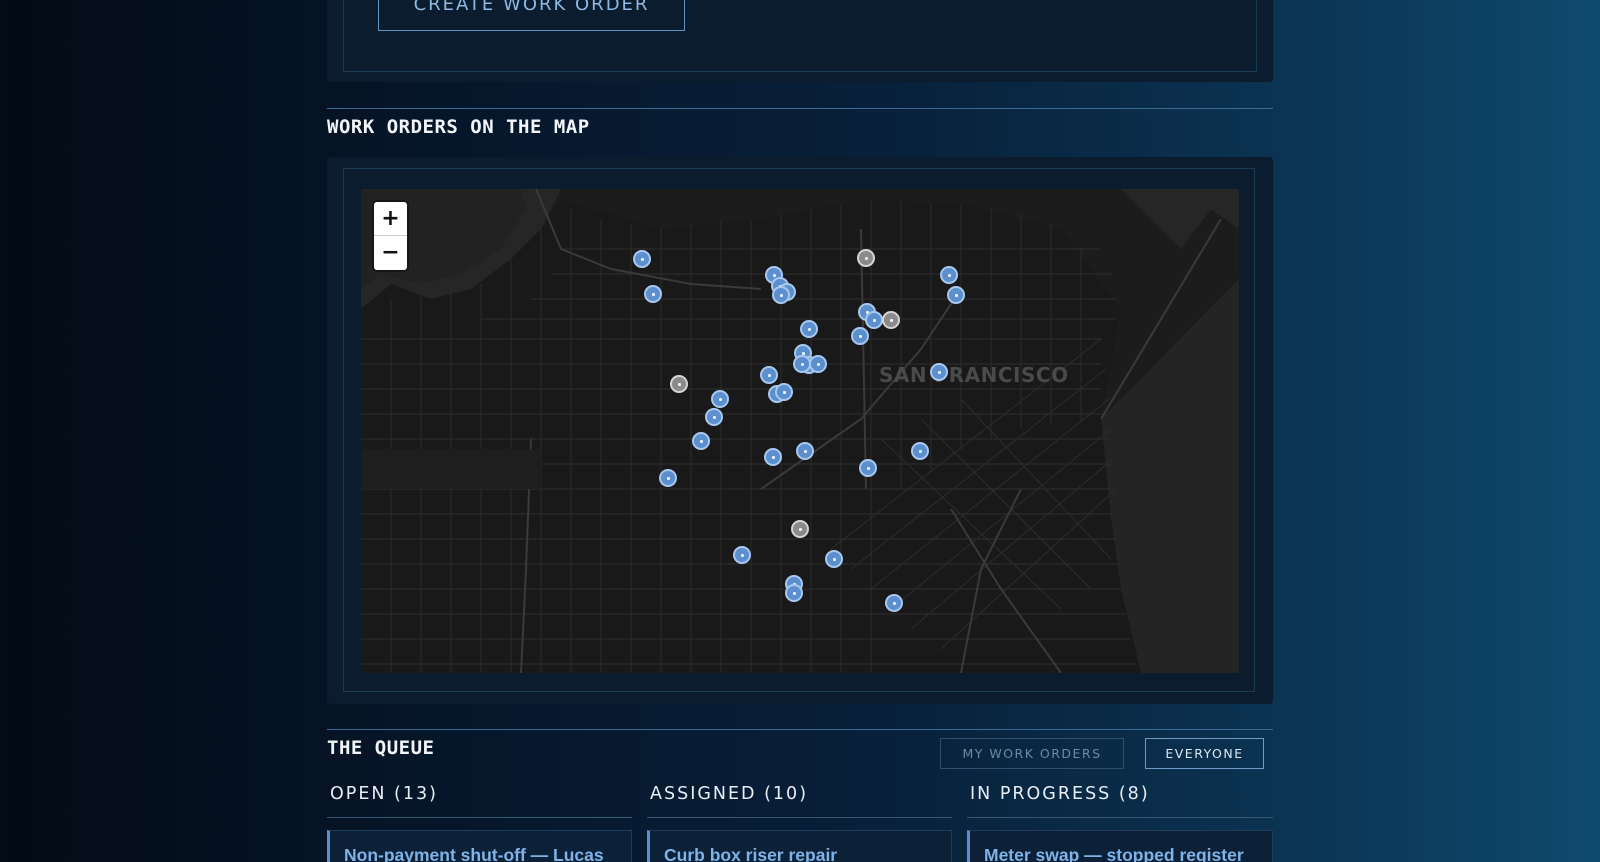 The image size is (1600, 862). I want to click on create-work-order-button: CREATE WORK ORDER, so click(531, 15).